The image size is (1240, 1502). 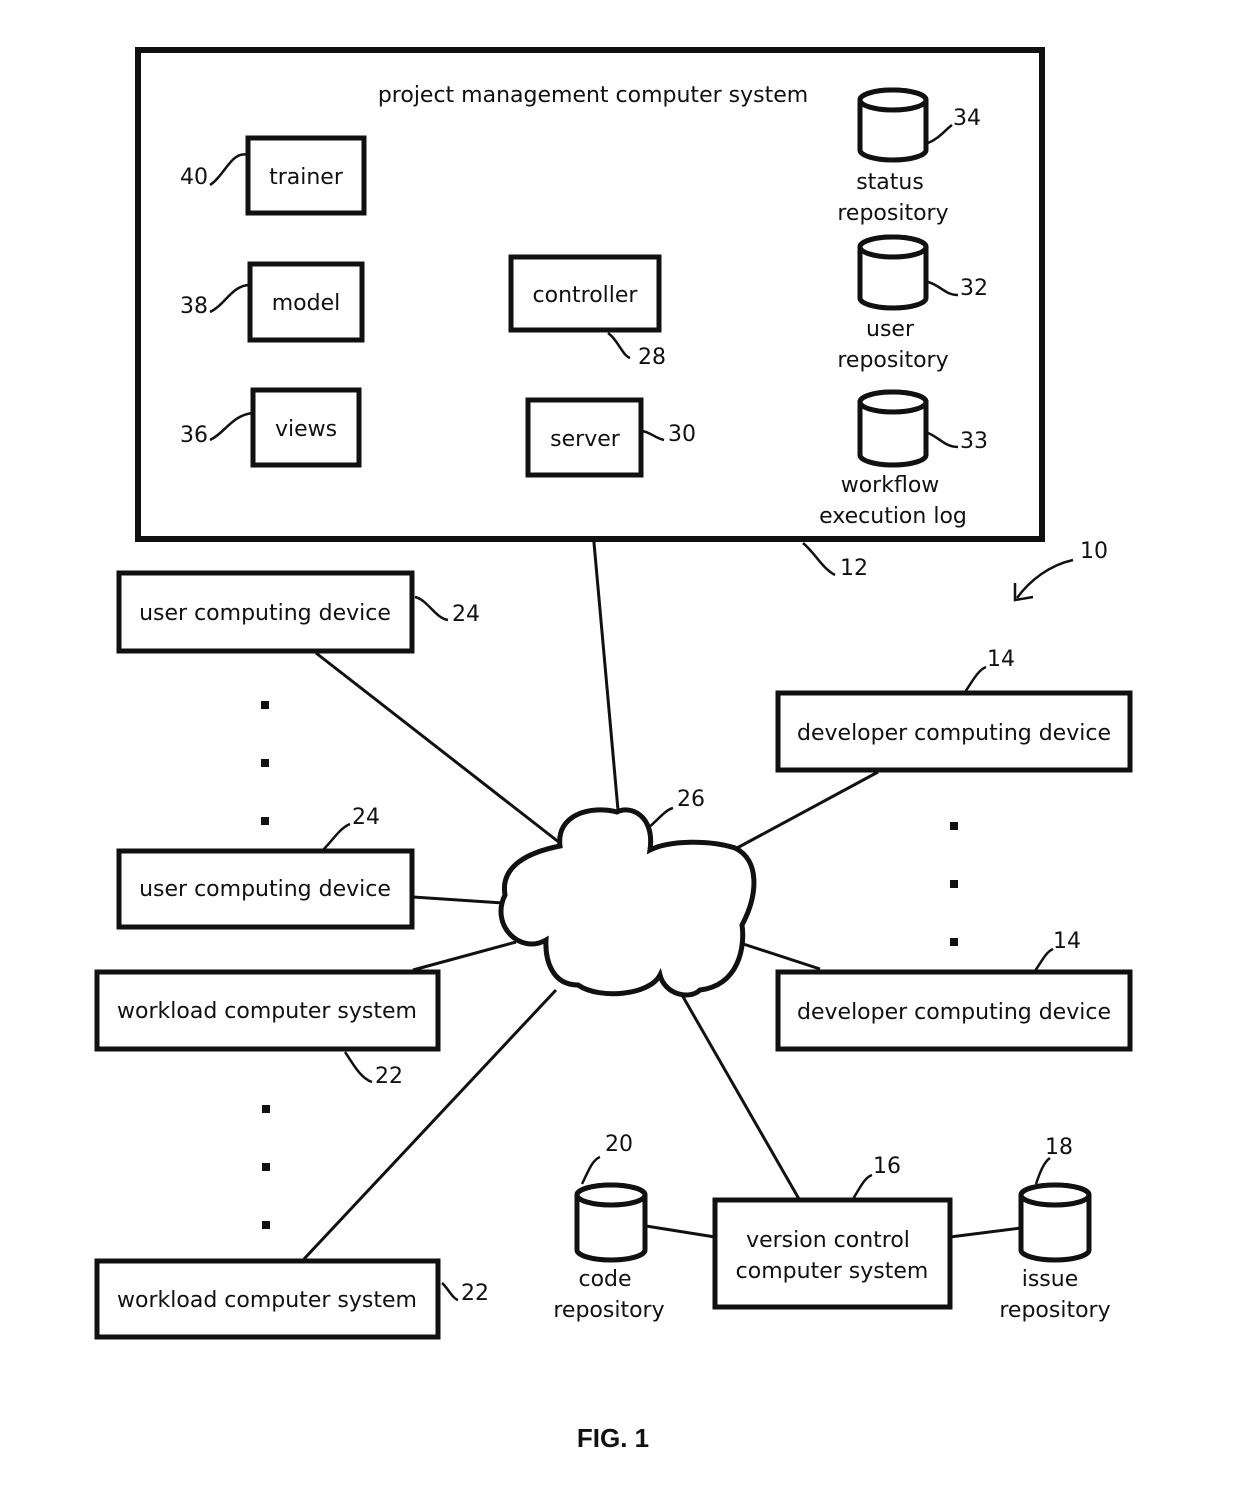 What do you see at coordinates (431, 608) in the screenshot?
I see `user-device-1-ref-leader` at bounding box center [431, 608].